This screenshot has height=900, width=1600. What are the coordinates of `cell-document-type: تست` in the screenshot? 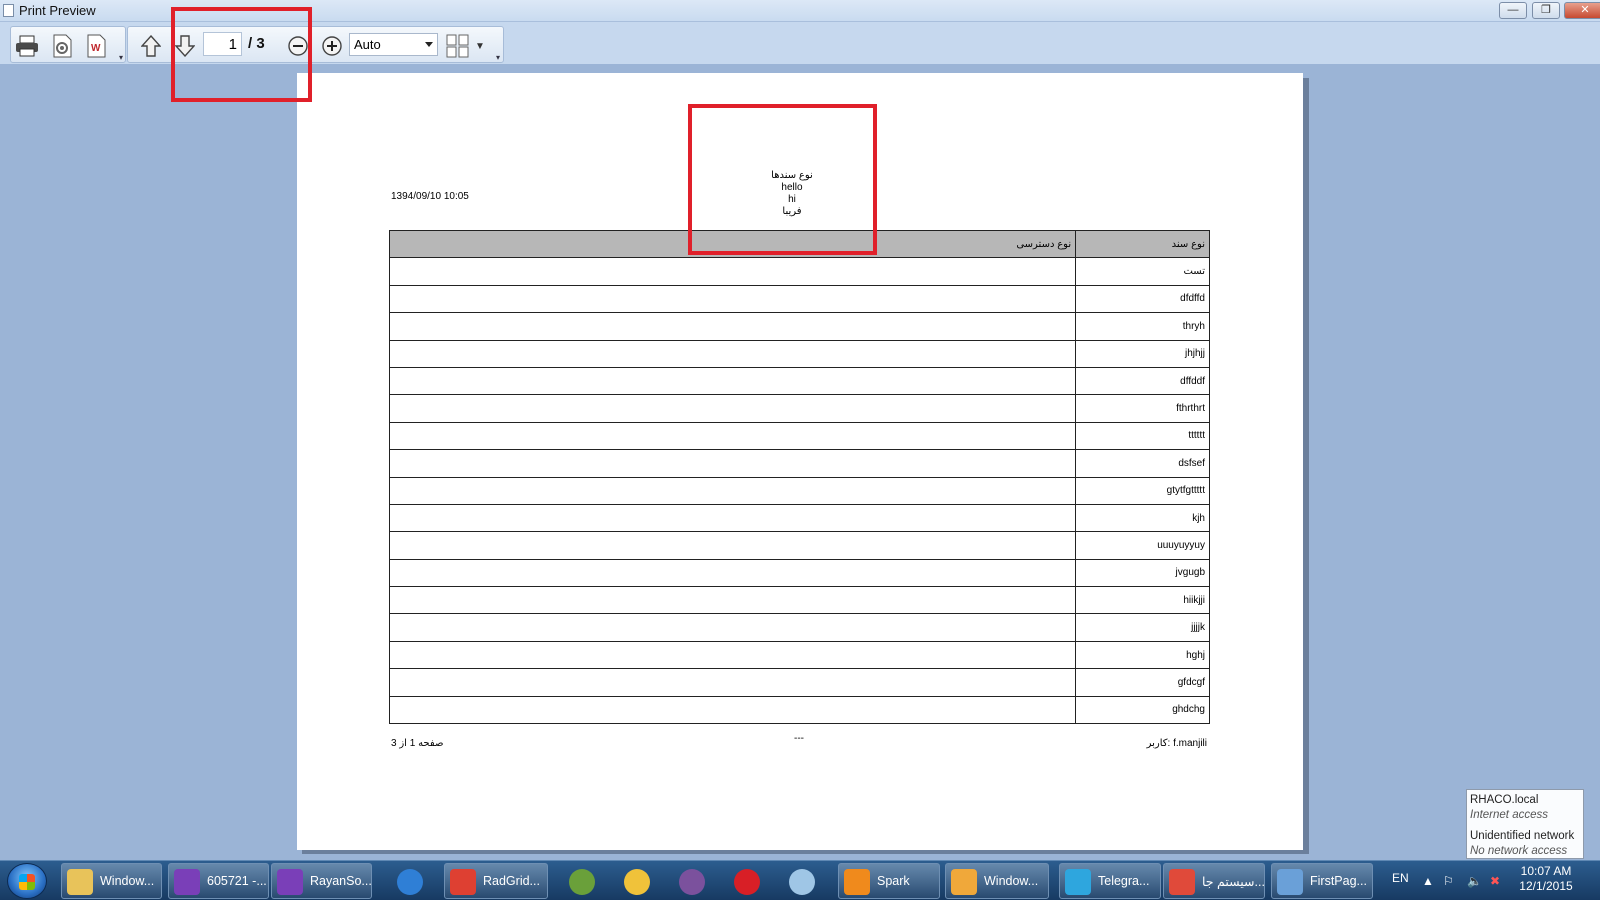 It's located at (1142, 271).